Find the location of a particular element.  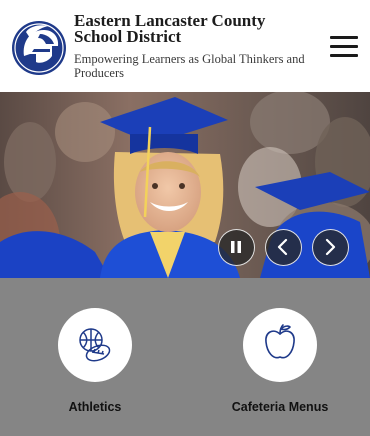

cafeteria-icon-circle is located at coordinates (280, 345).